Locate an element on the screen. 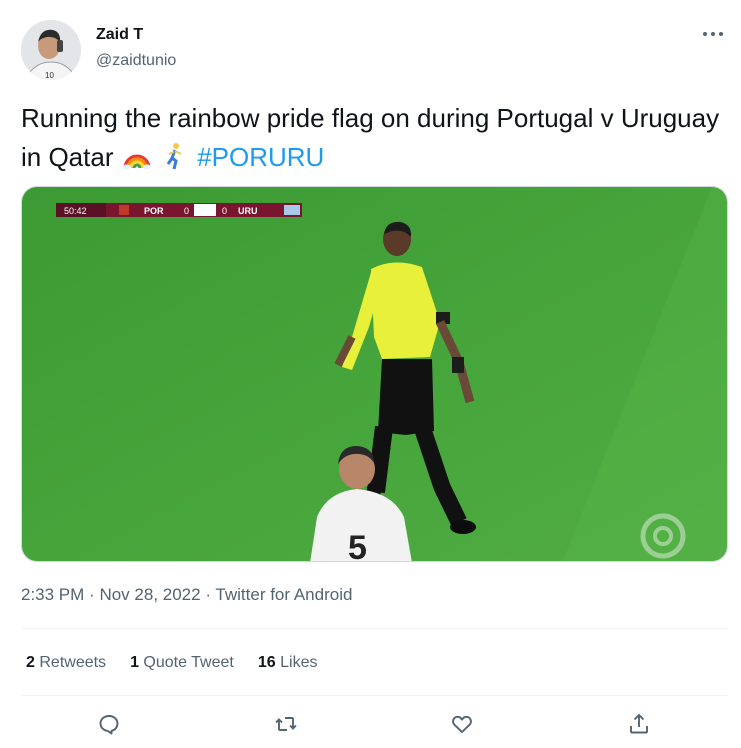 Image resolution: width=741 pixels, height=748 pixels. retweets-stat: 2 Retweets is located at coordinates (66, 663).